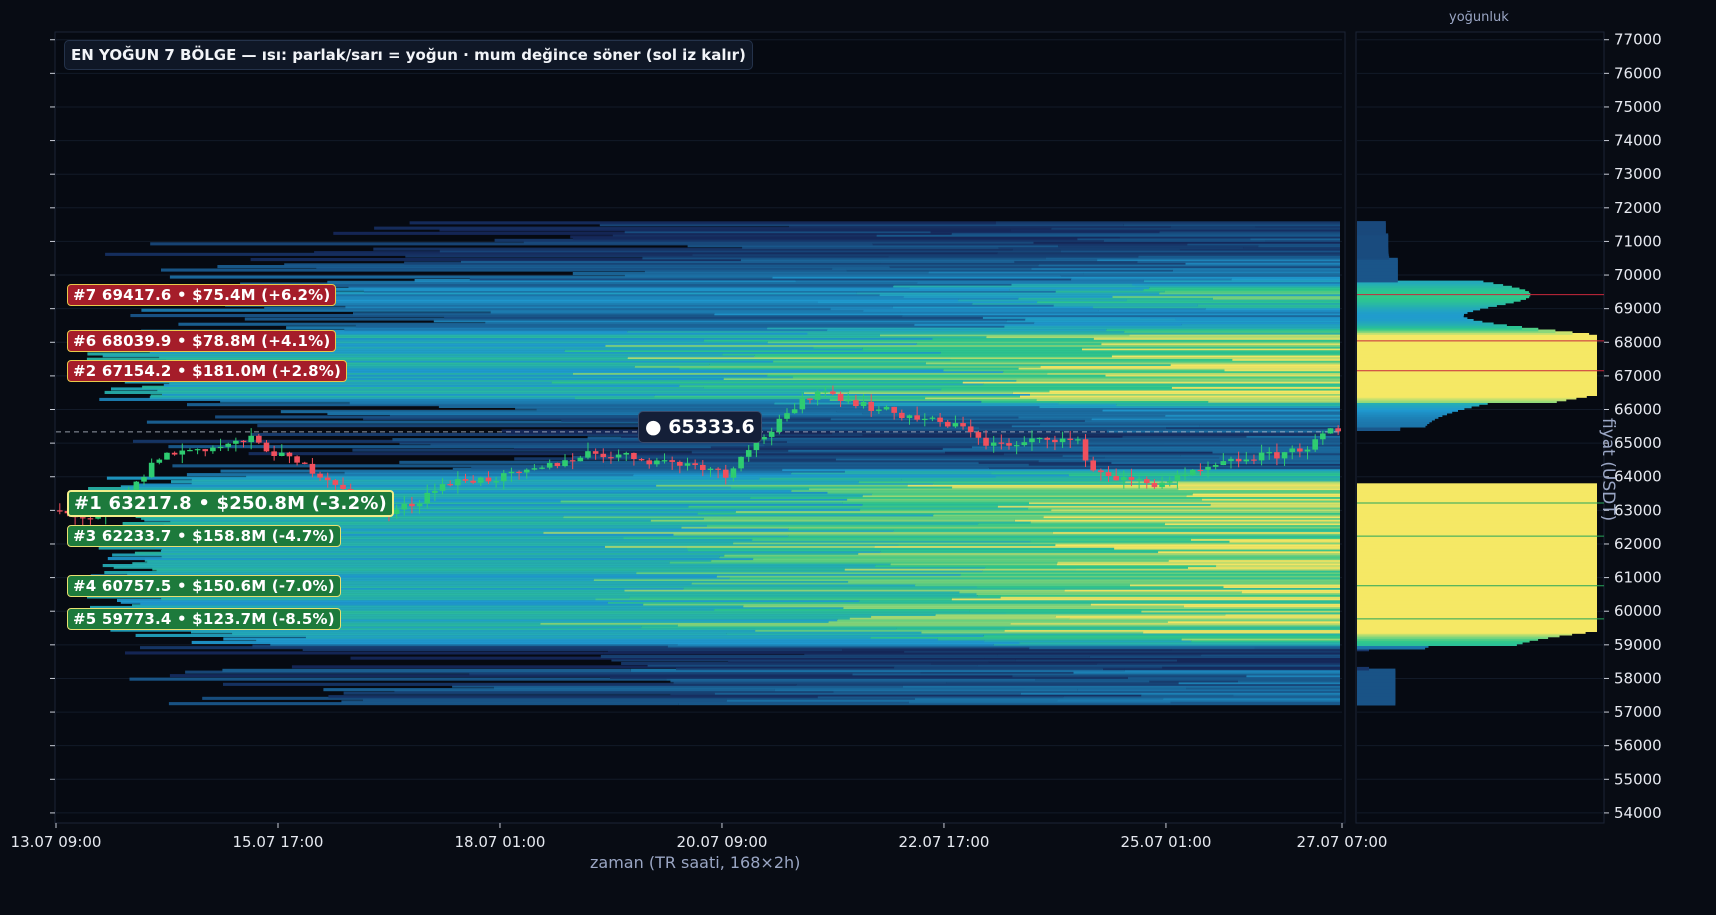 The image size is (1716, 915). I want to click on heat-band, so click(703, 223).